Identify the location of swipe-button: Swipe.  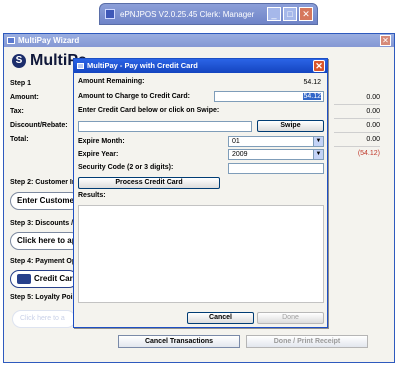
(290, 126).